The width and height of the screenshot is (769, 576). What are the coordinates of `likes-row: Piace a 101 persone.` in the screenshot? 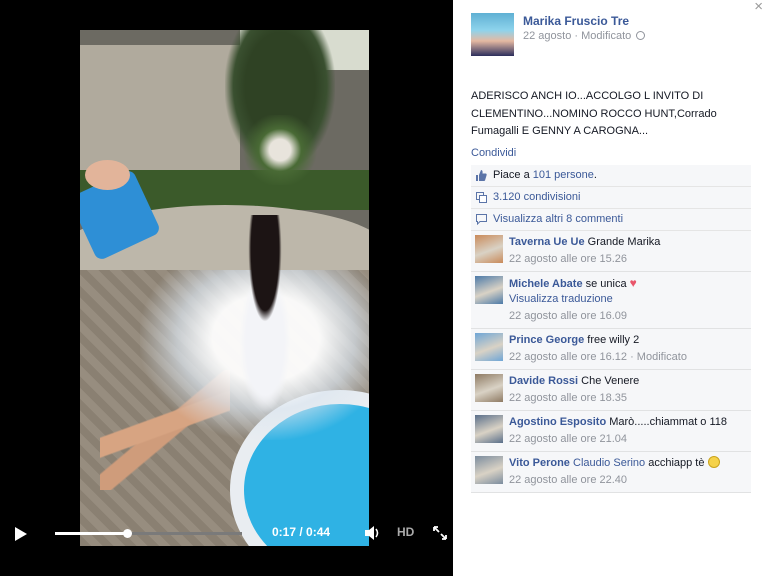 It's located at (611, 176).